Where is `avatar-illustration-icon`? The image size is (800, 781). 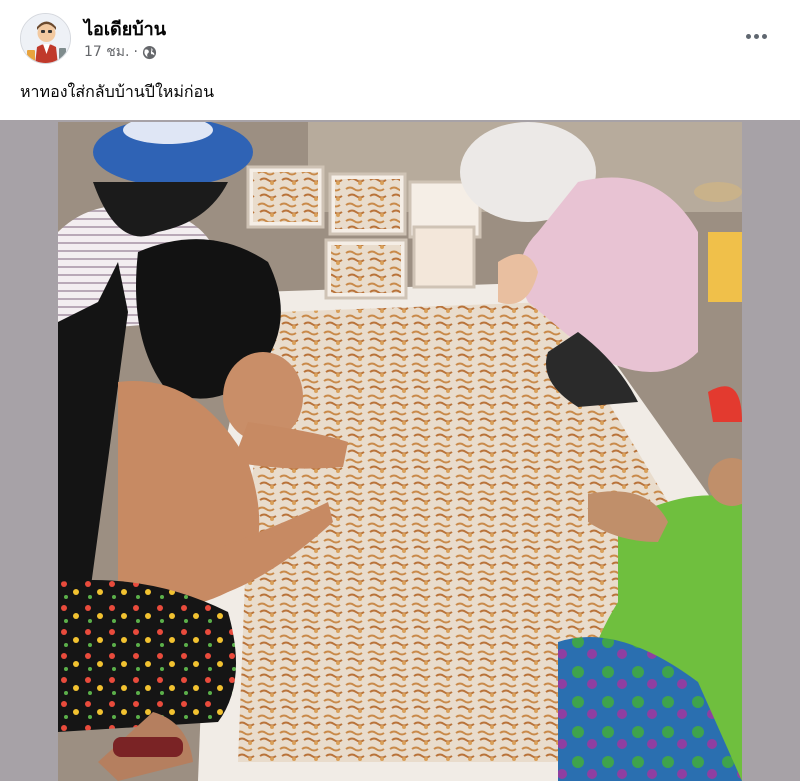 avatar-illustration-icon is located at coordinates (45, 38).